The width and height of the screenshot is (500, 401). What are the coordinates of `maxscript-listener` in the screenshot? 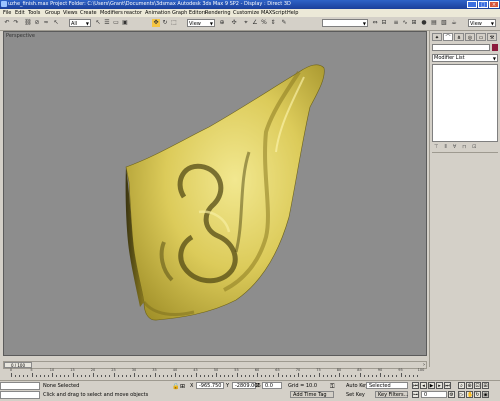 It's located at (20, 386).